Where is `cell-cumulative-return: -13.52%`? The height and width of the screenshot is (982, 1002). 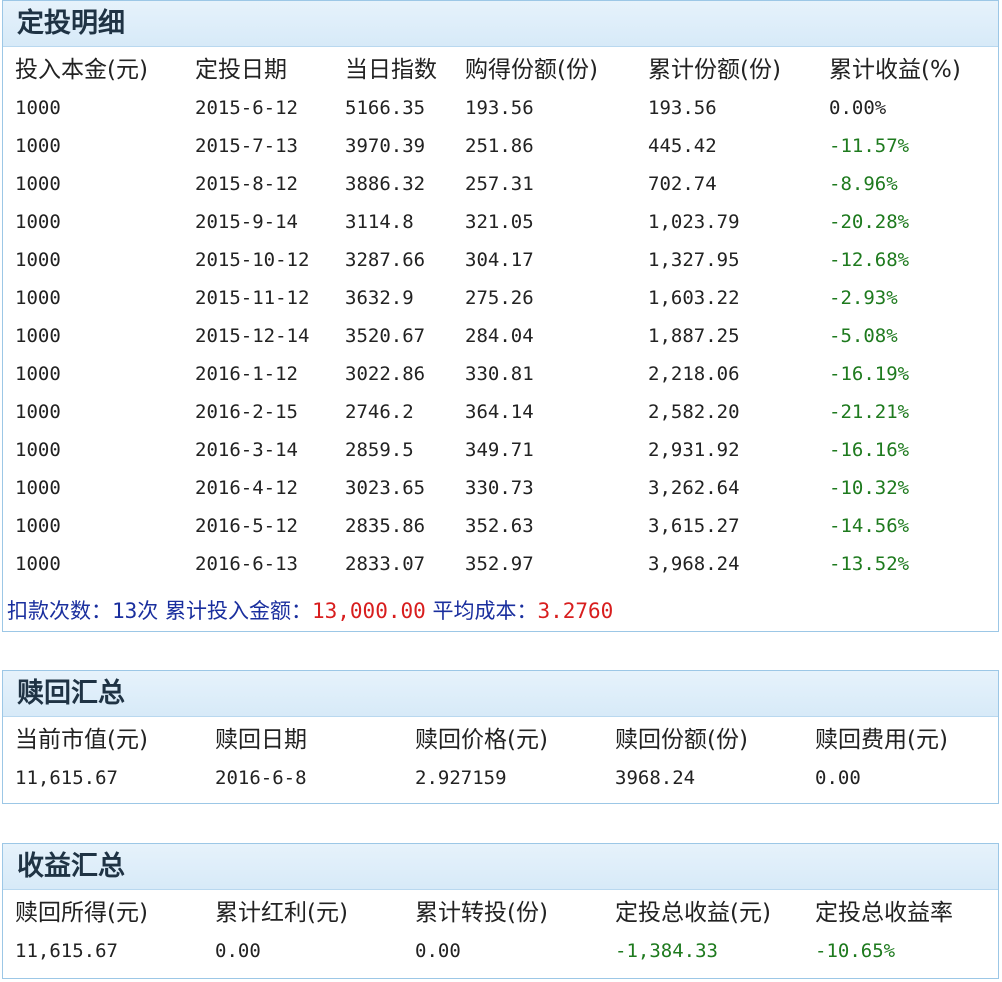 cell-cumulative-return: -13.52% is located at coordinates (869, 564).